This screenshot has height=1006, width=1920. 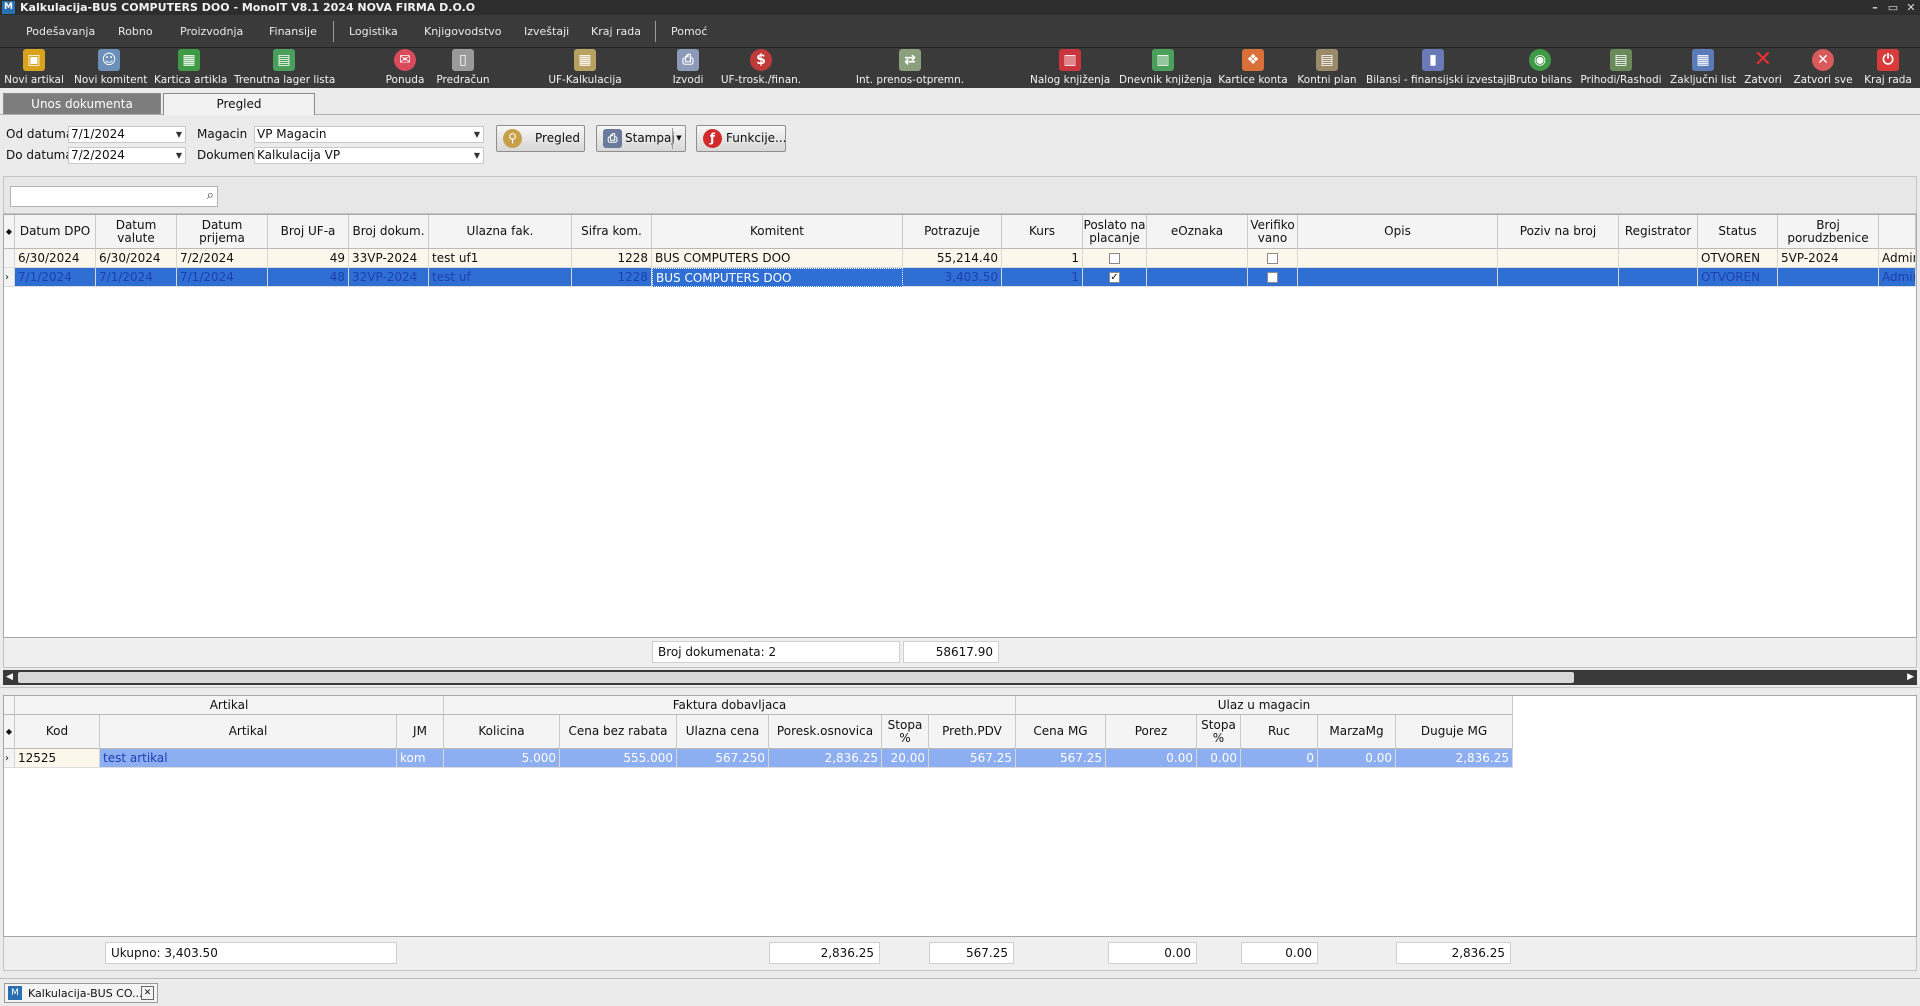 I want to click on cell-stopa: 20.00, so click(x=905, y=758).